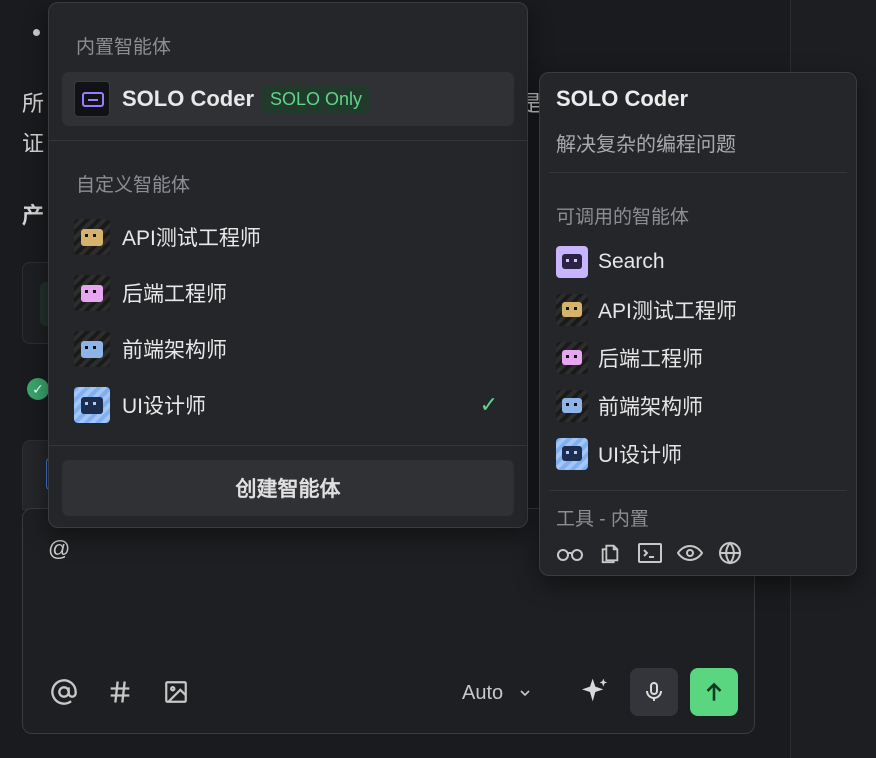 The image size is (876, 758). I want to click on list-bullet, so click(36, 32).